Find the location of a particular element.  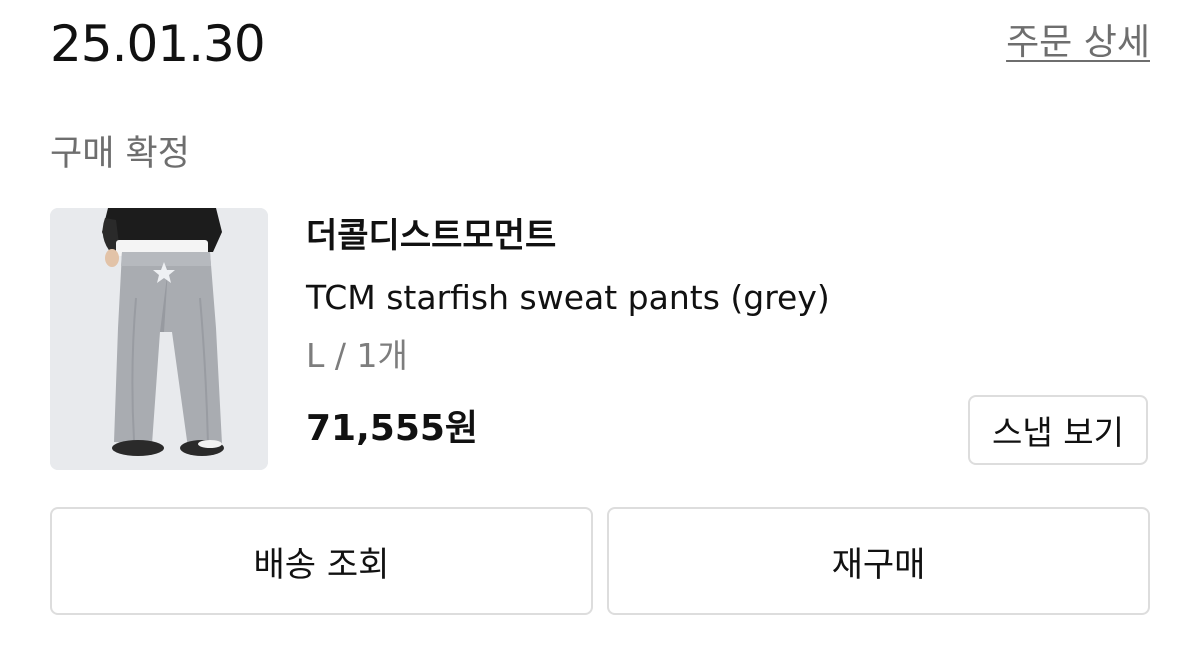

order-date: 25.01.30 is located at coordinates (158, 44).